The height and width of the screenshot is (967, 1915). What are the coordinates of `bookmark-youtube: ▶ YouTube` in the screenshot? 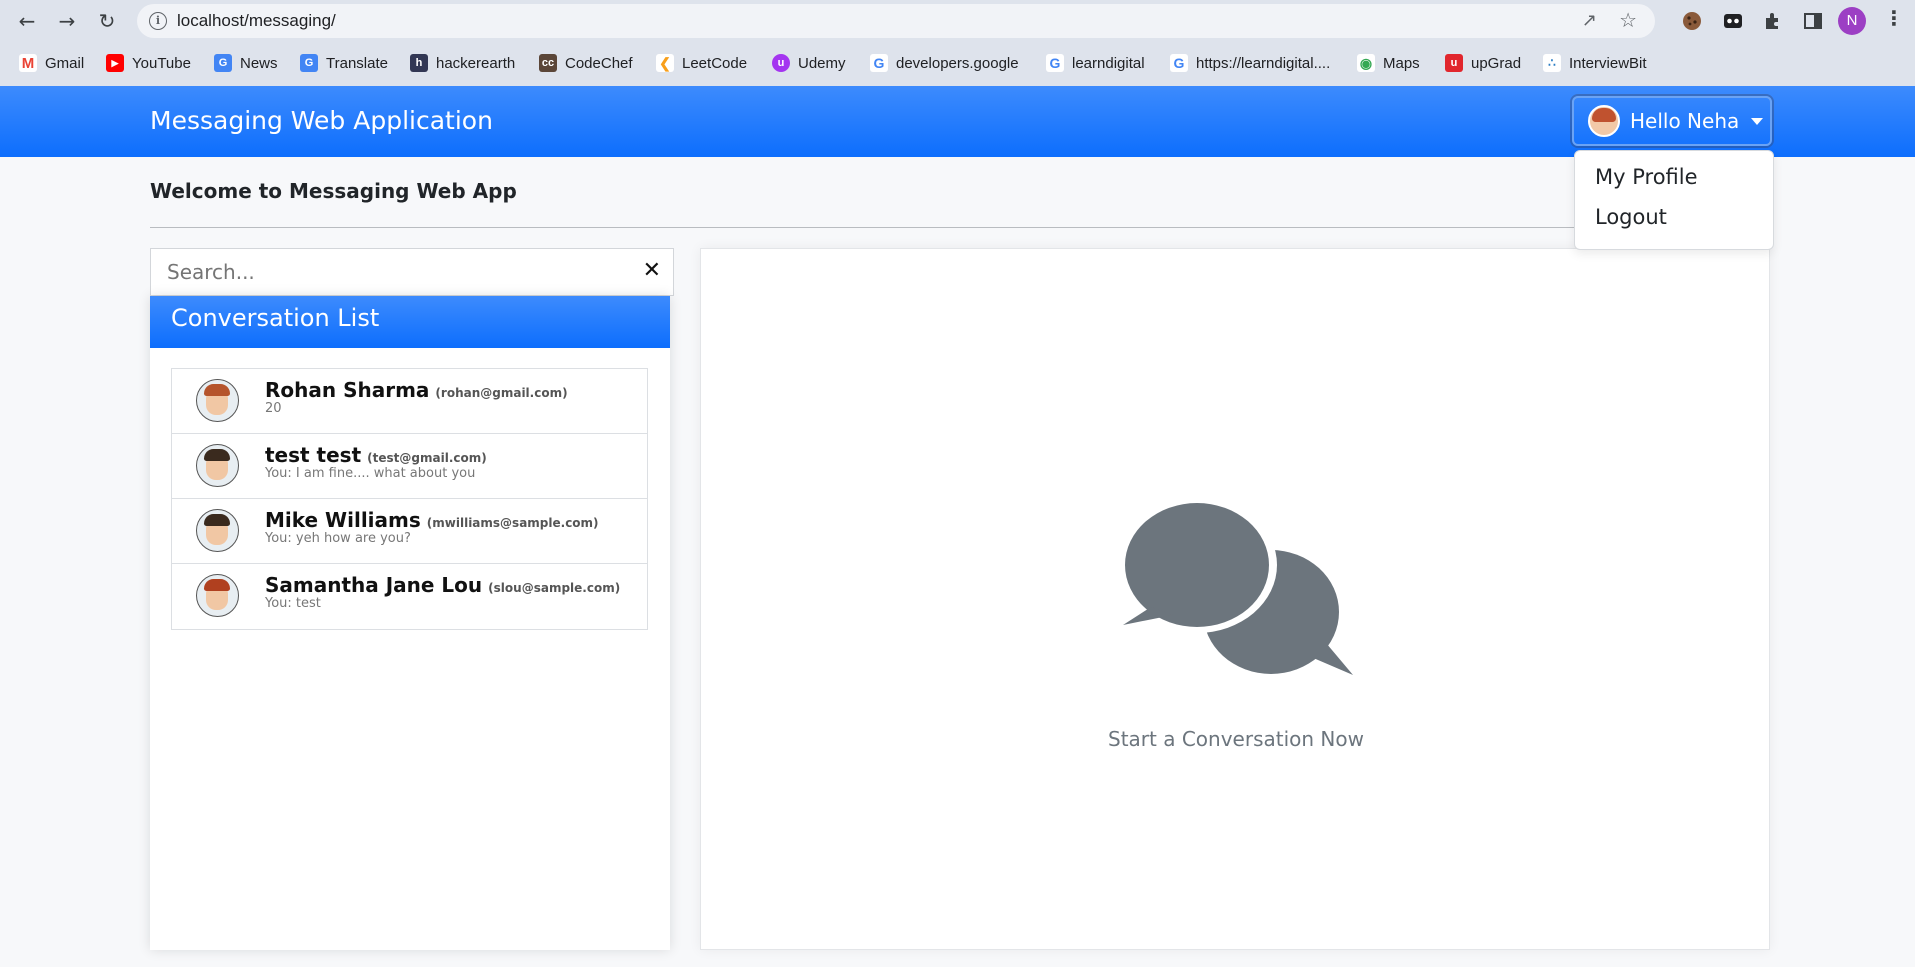 It's located at (148, 63).